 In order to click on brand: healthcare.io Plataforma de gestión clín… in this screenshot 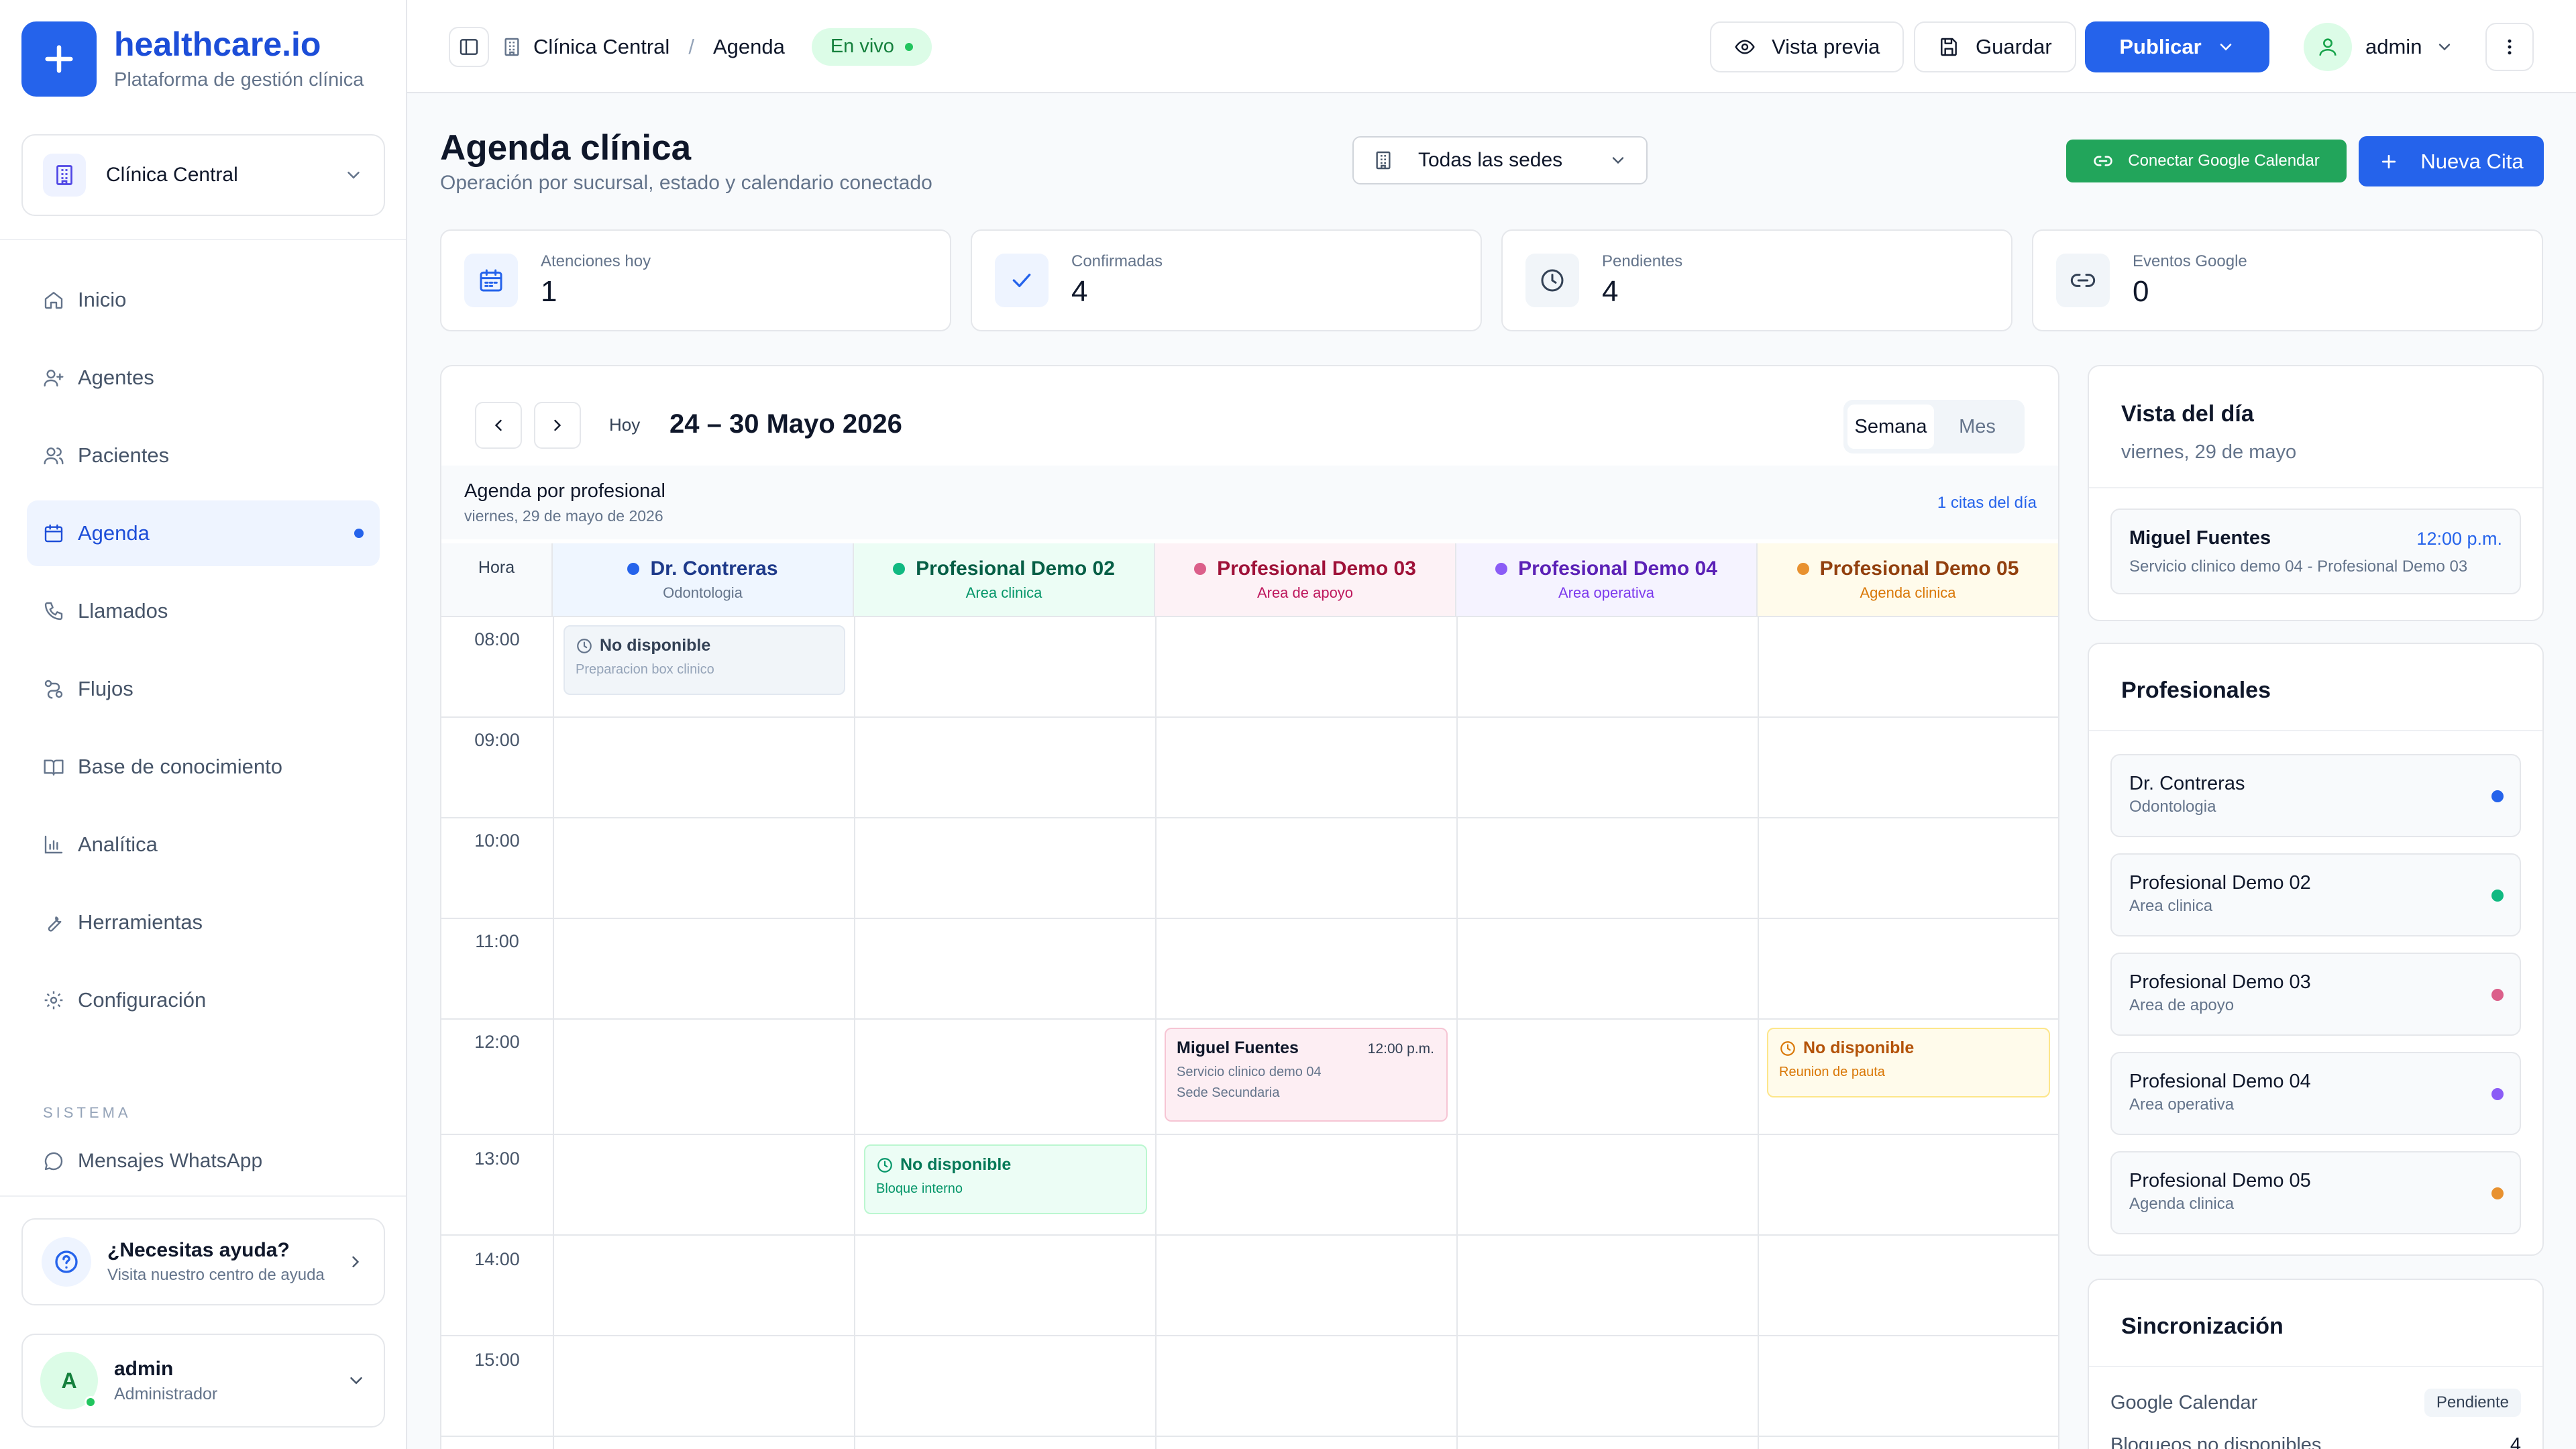, I will do `click(192, 59)`.